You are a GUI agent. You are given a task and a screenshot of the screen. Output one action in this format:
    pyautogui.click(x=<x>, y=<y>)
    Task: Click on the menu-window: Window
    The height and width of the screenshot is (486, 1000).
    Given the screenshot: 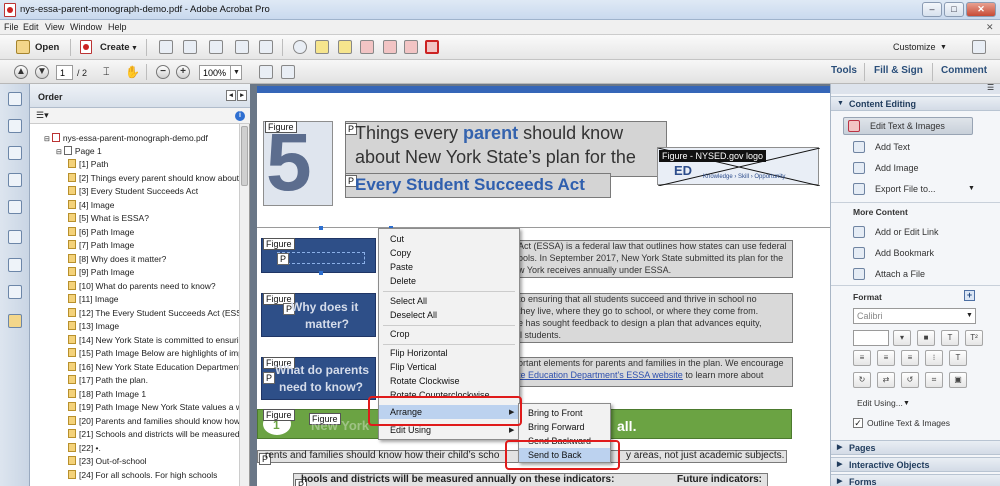 What is the action you would take?
    pyautogui.click(x=86, y=27)
    